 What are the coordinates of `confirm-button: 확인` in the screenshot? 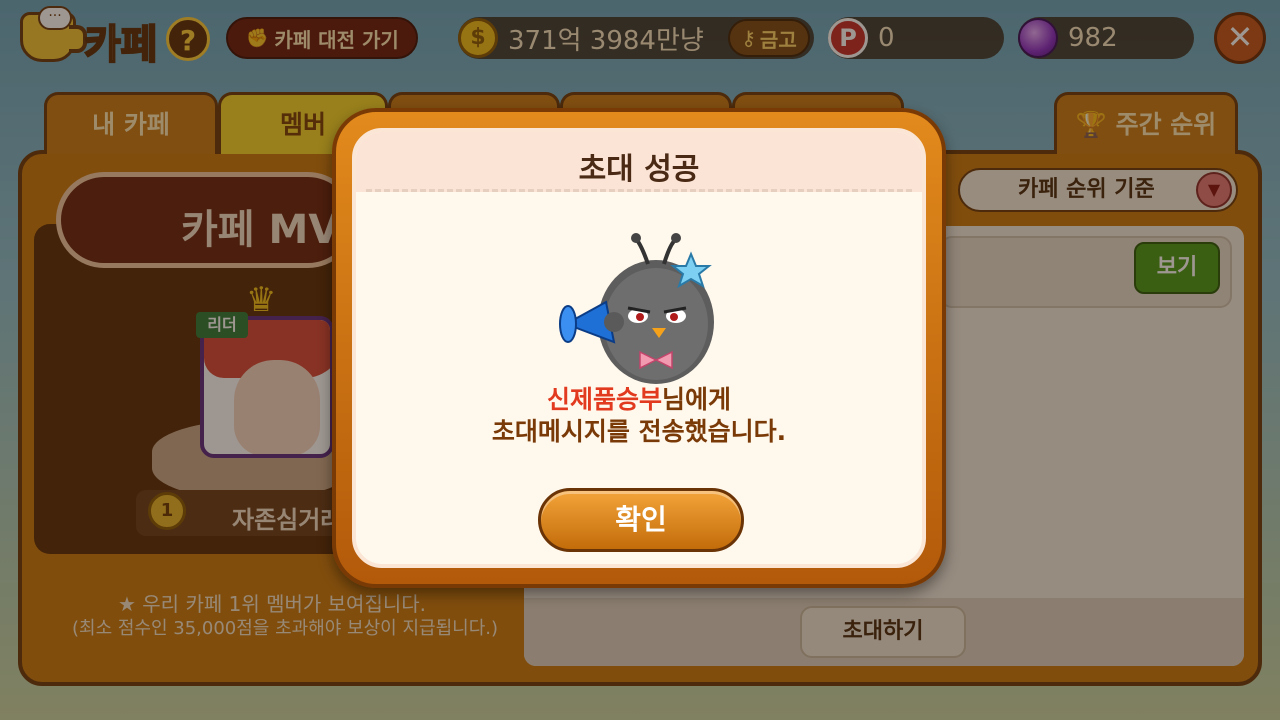 It's located at (641, 520).